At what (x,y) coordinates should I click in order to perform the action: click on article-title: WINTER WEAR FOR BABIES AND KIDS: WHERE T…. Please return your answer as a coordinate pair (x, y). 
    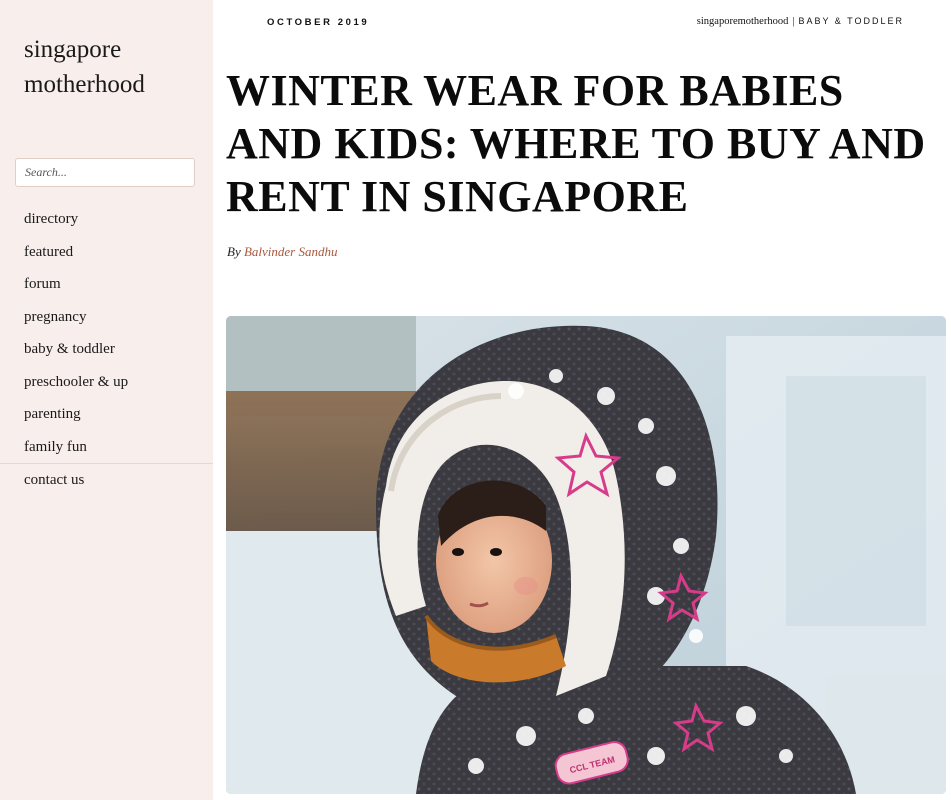
    Looking at the image, I should click on (576, 143).